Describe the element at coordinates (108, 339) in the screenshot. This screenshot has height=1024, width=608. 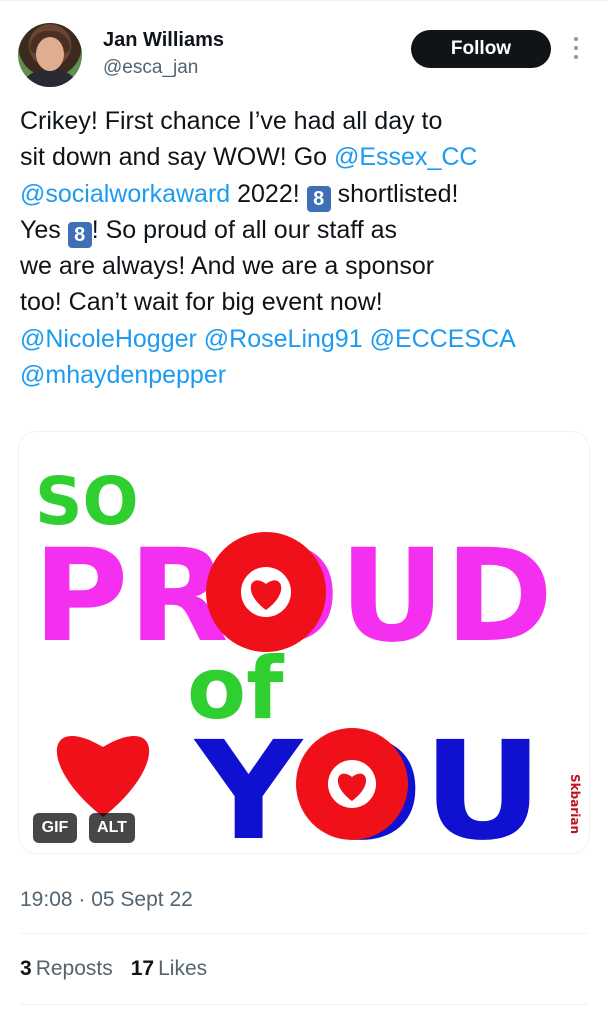
I see `mention-link: @NicoleHogger` at that location.